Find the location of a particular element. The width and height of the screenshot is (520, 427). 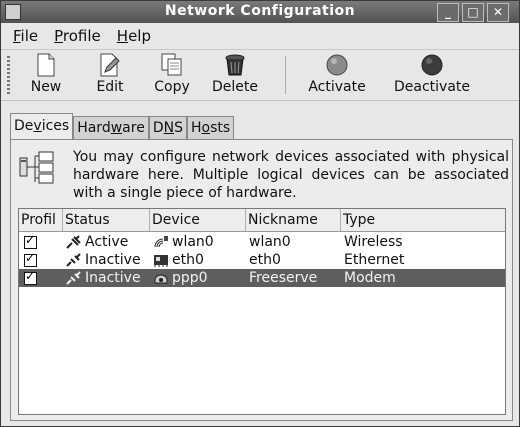

column-header-status: Status is located at coordinates (106, 220).